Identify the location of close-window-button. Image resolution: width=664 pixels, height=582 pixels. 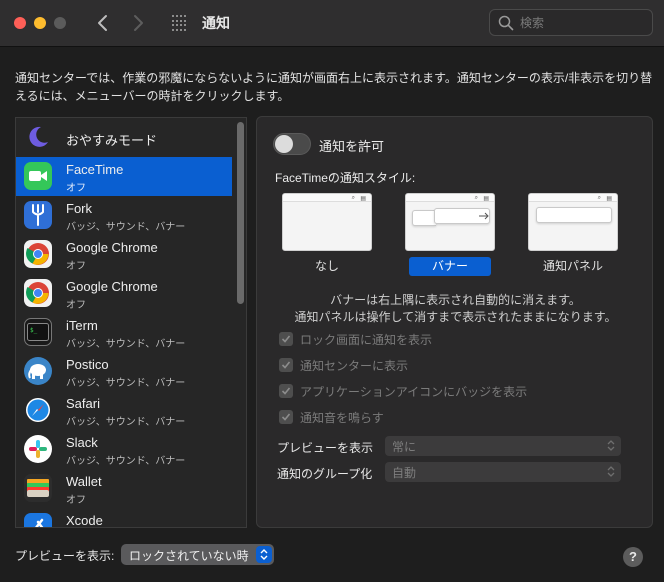
(20, 23).